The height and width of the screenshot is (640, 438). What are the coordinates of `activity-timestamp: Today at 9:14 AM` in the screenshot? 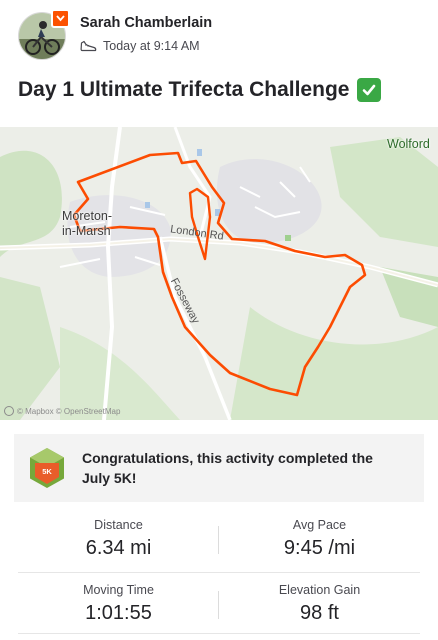 It's located at (151, 46).